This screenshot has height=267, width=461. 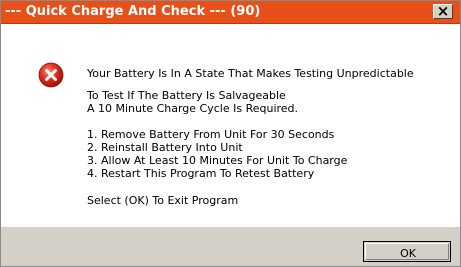 I want to click on ok-button: OK, so click(x=407, y=251).